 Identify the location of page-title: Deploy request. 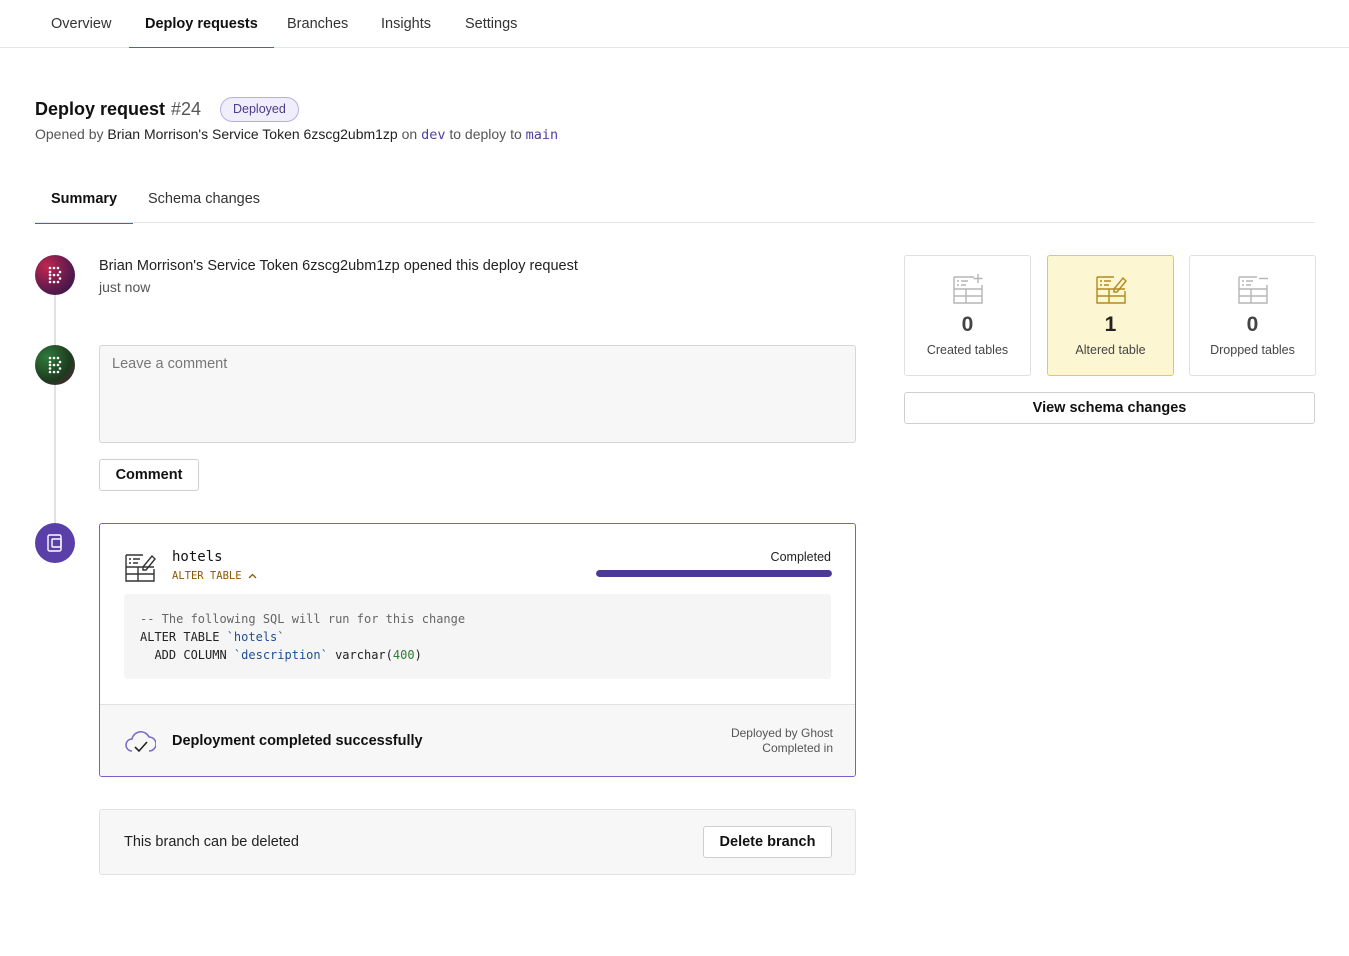
(100, 109).